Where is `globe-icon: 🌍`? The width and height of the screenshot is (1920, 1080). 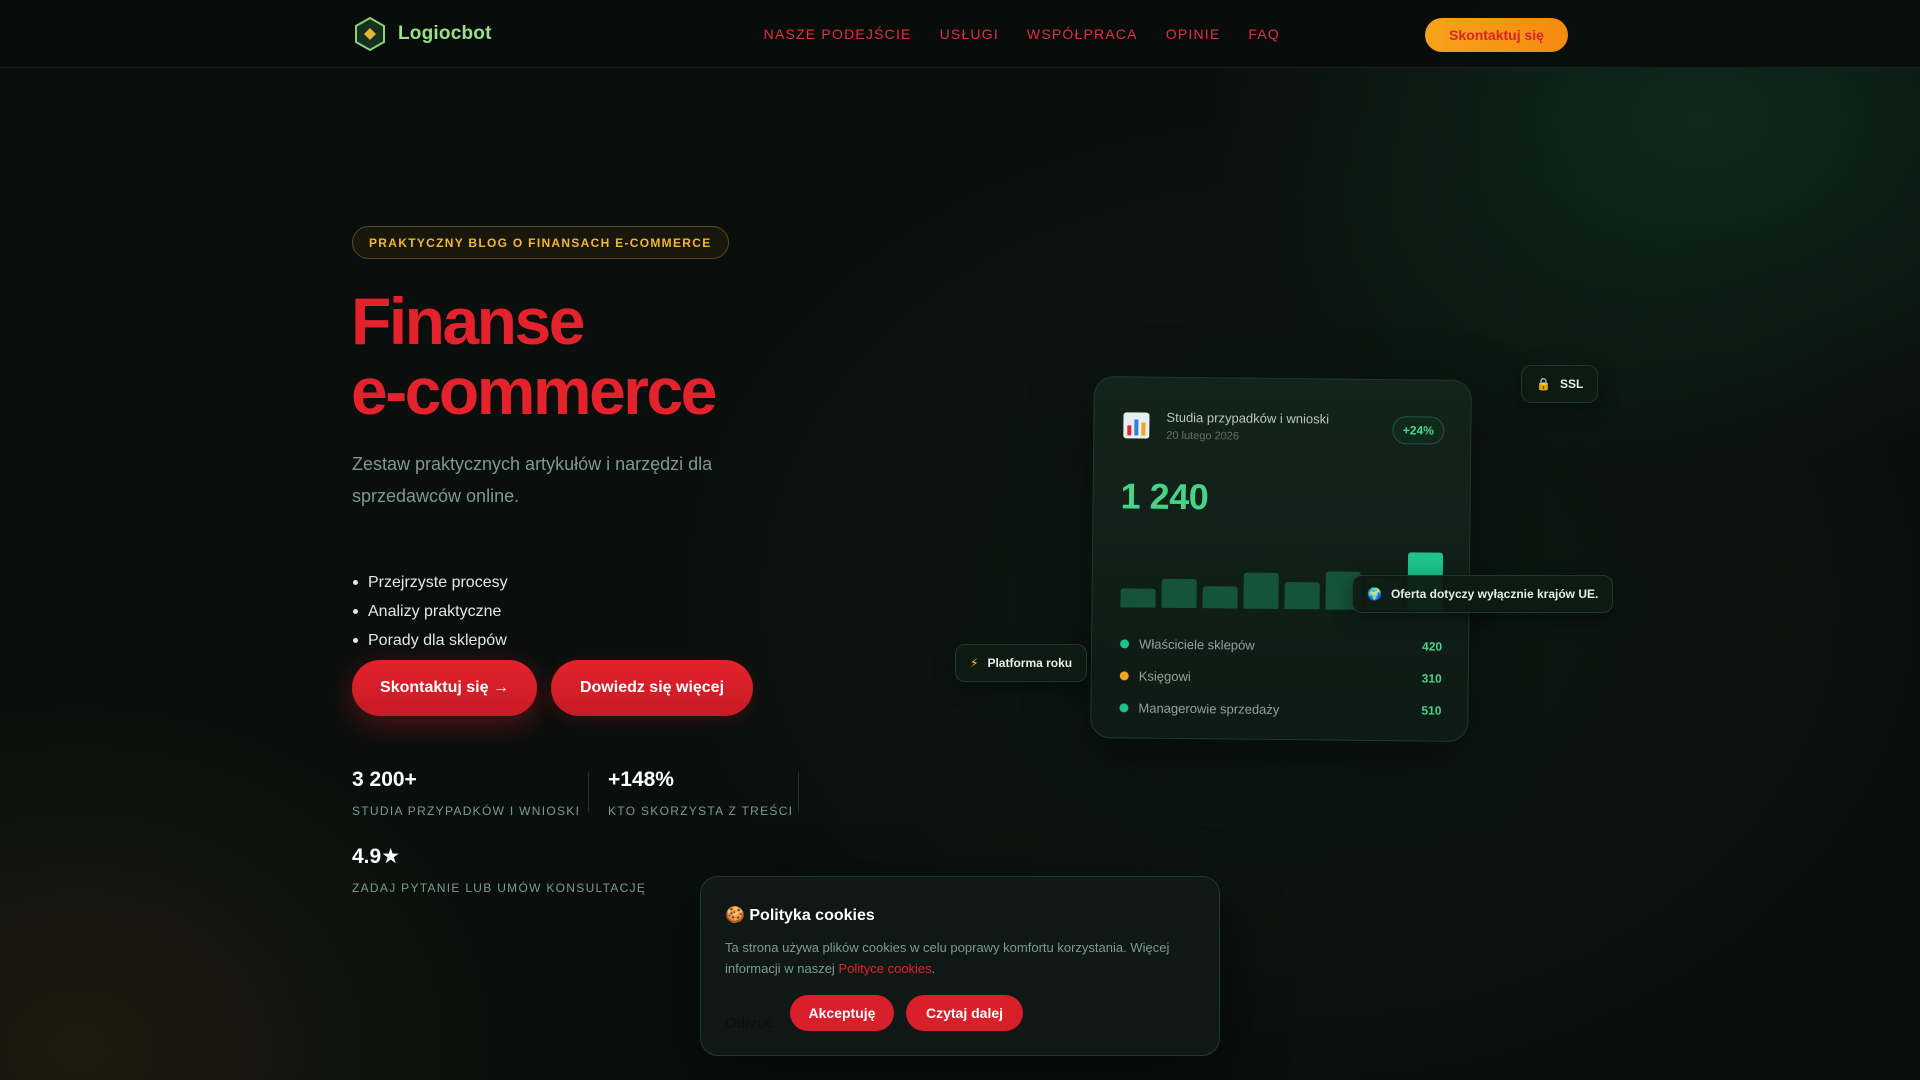
globe-icon: 🌍 is located at coordinates (1374, 594).